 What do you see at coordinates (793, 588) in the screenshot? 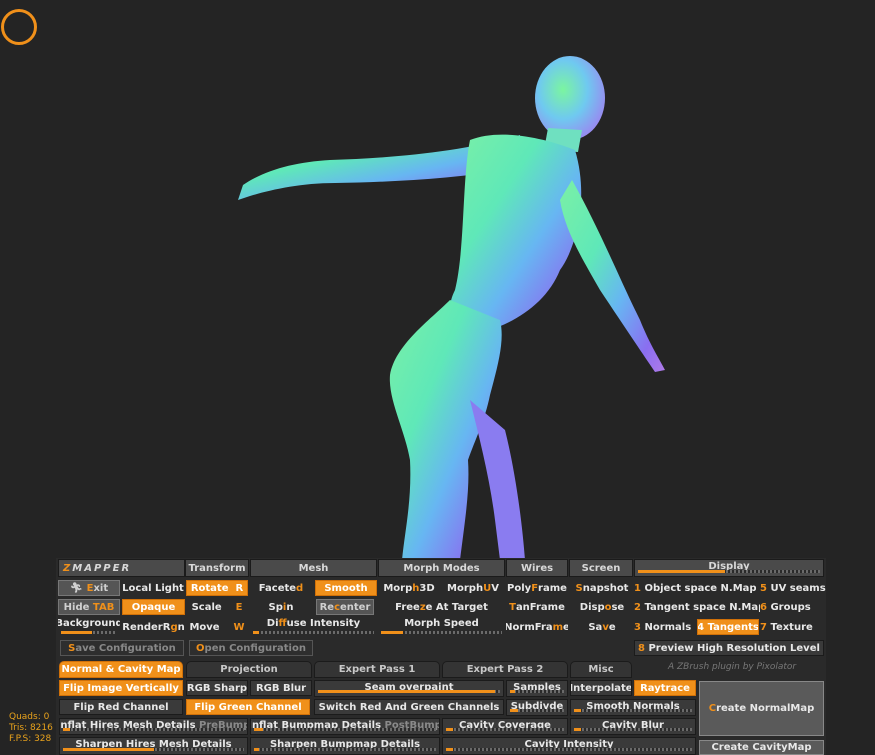
I see `uv-seams-button: 5 UV seams` at bounding box center [793, 588].